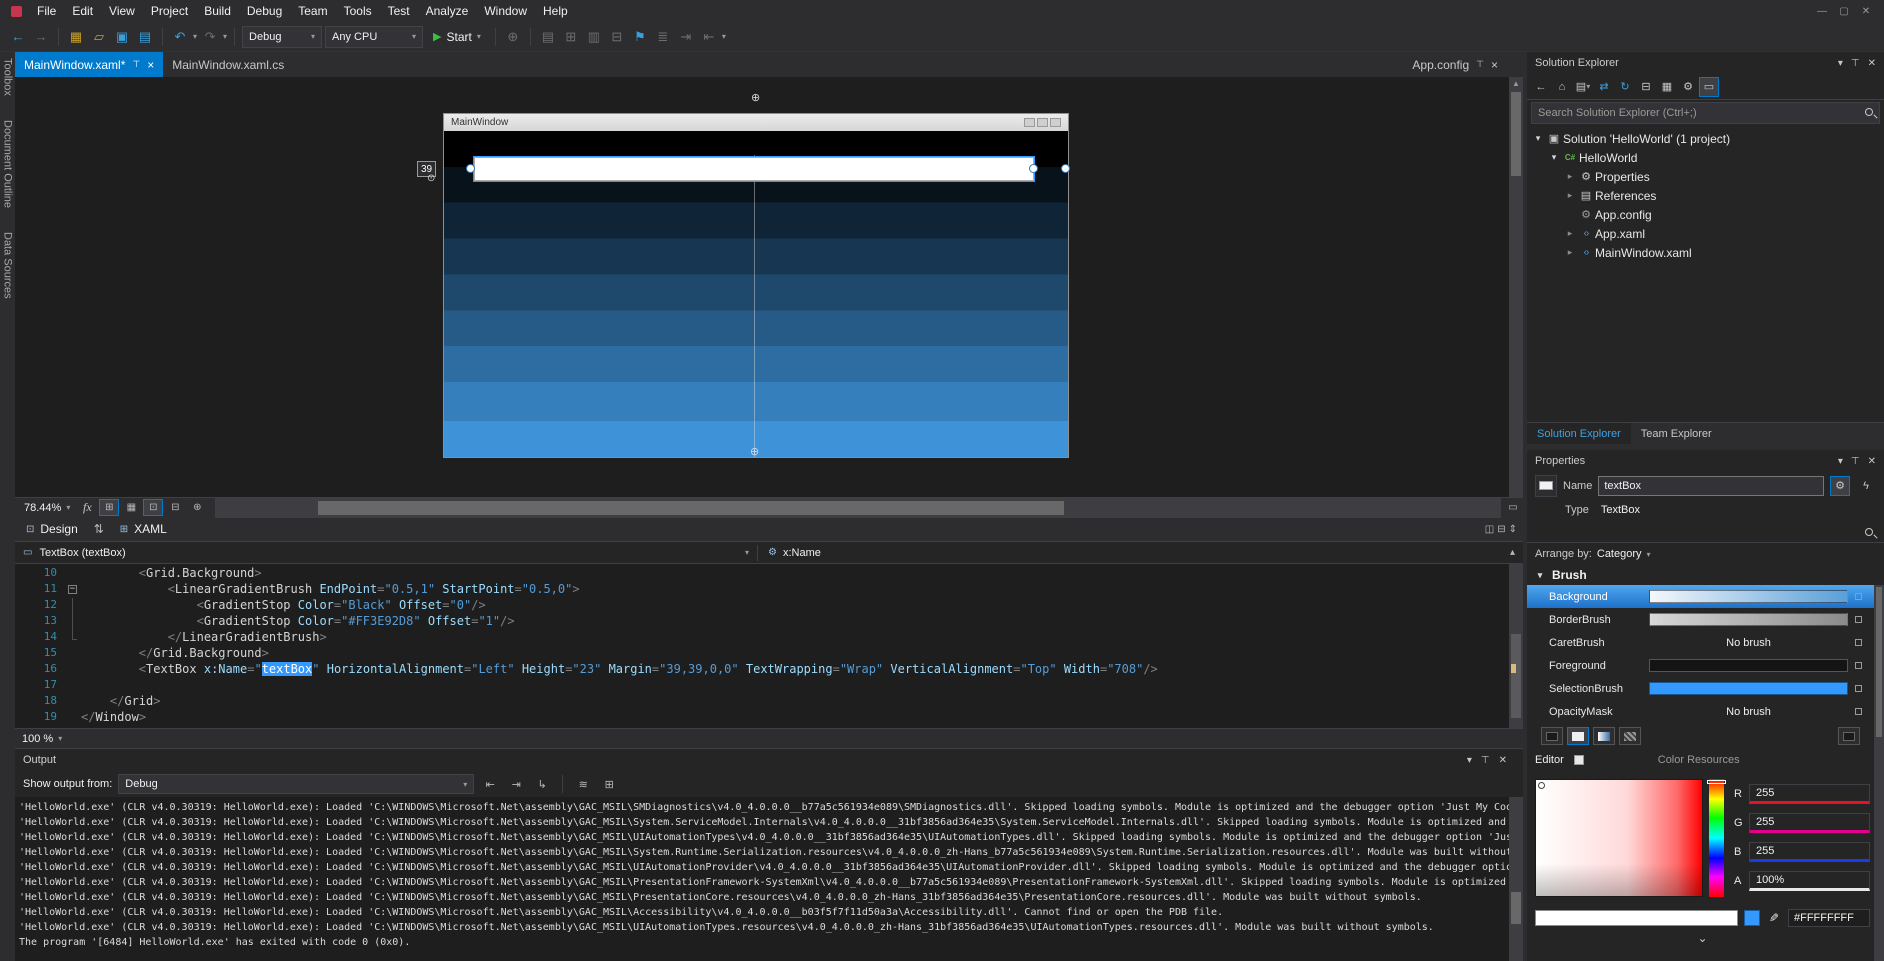  What do you see at coordinates (1516, 879) in the screenshot?
I see `output-vertical-scrollbar` at bounding box center [1516, 879].